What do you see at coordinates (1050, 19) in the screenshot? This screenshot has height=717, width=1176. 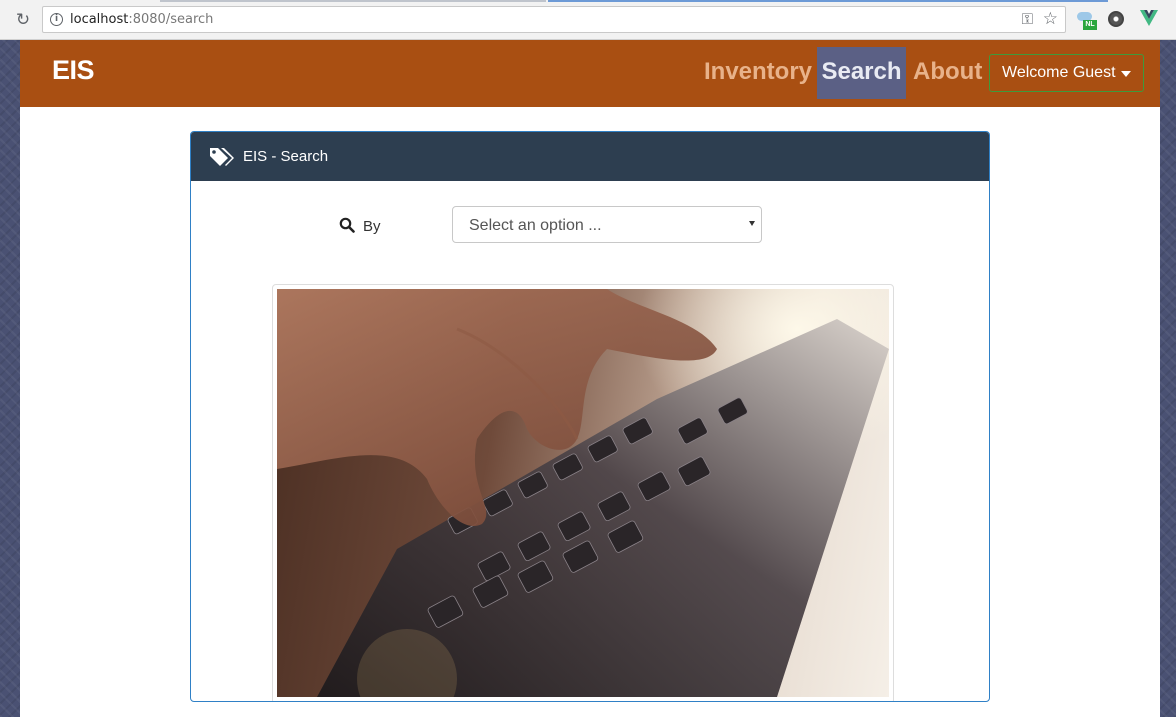 I see `star-icon: ☆` at bounding box center [1050, 19].